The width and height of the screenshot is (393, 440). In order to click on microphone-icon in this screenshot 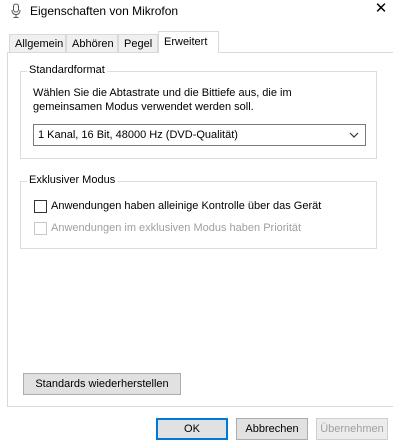, I will do `click(16, 10)`.